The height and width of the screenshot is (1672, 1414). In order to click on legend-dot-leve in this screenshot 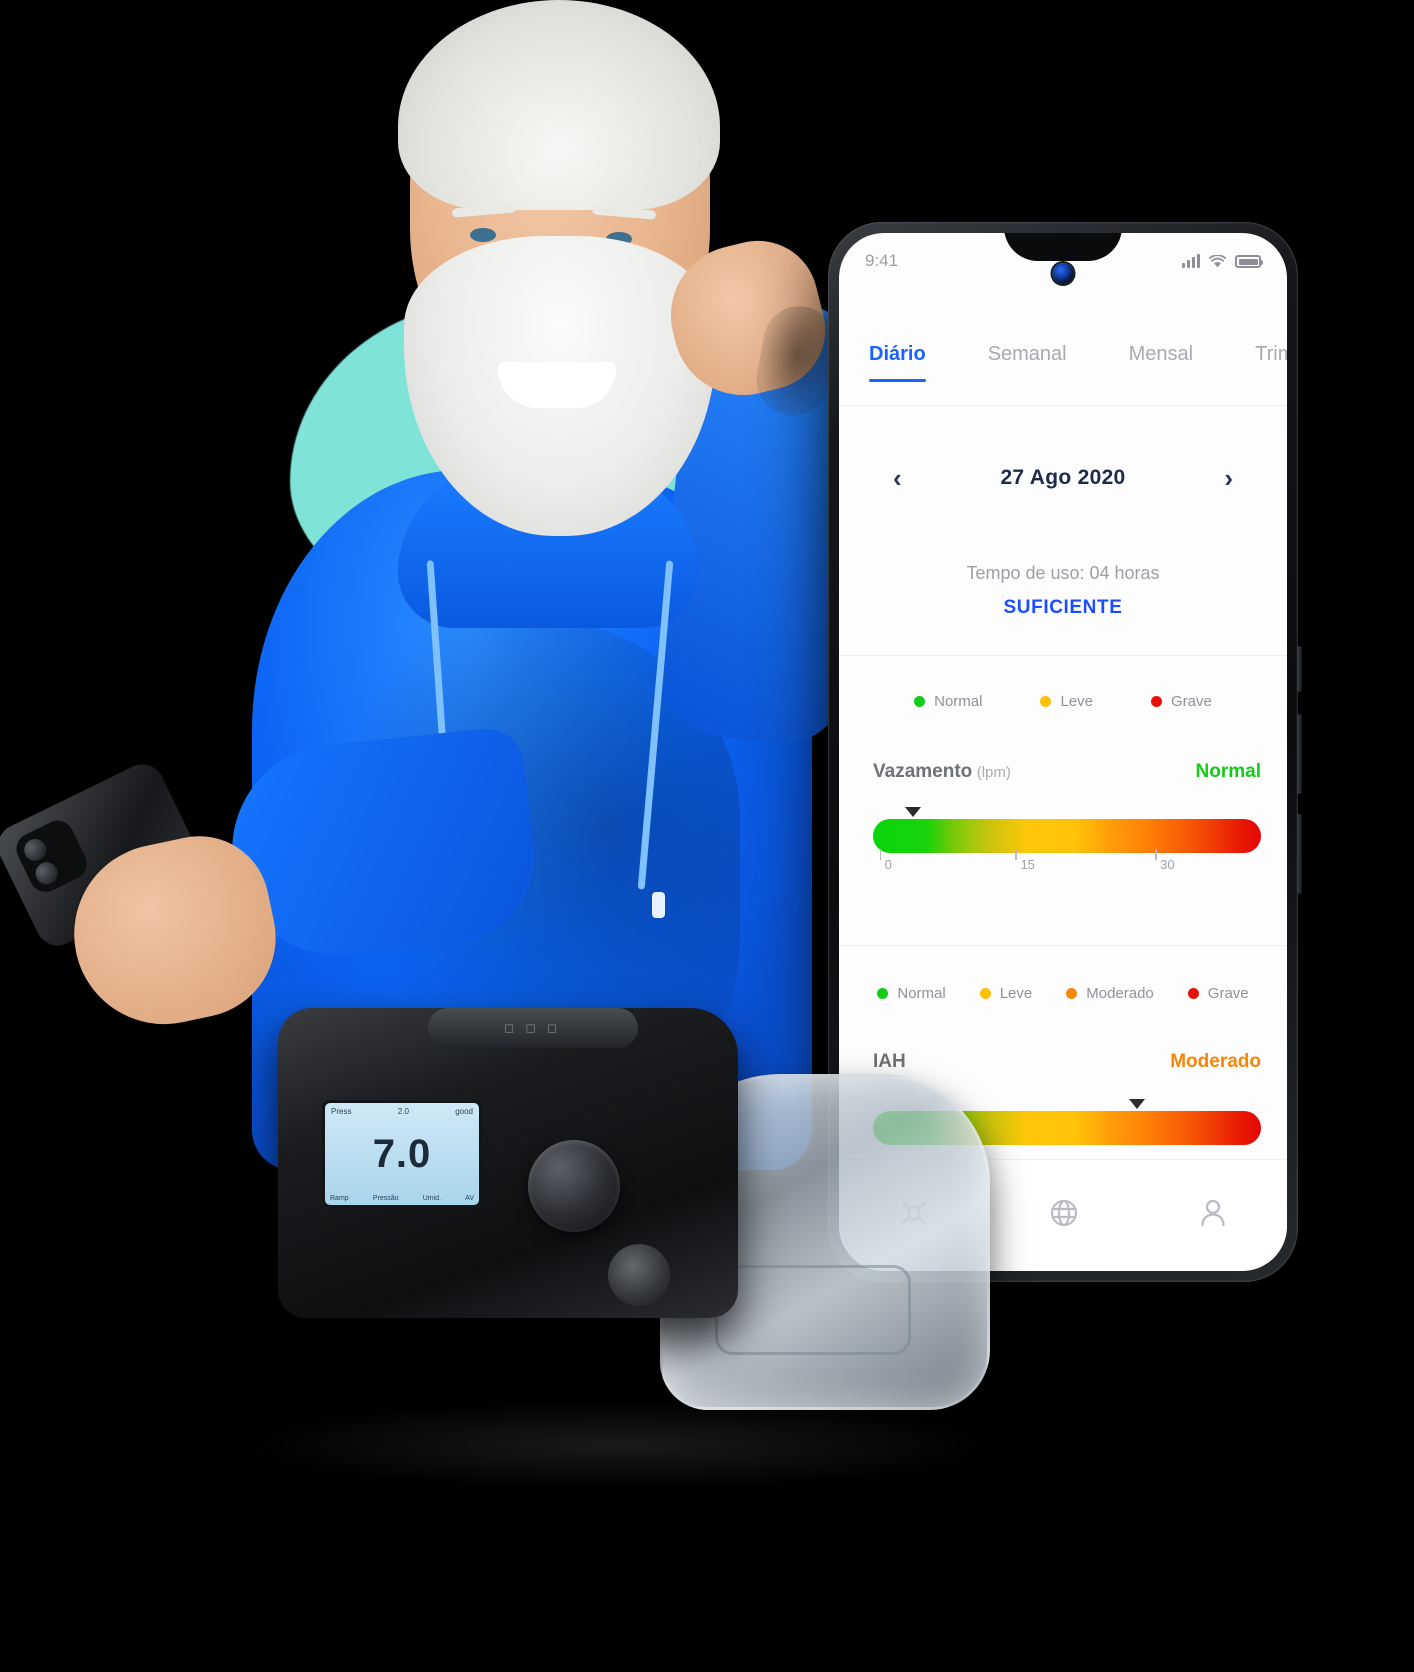, I will do `click(1046, 701)`.